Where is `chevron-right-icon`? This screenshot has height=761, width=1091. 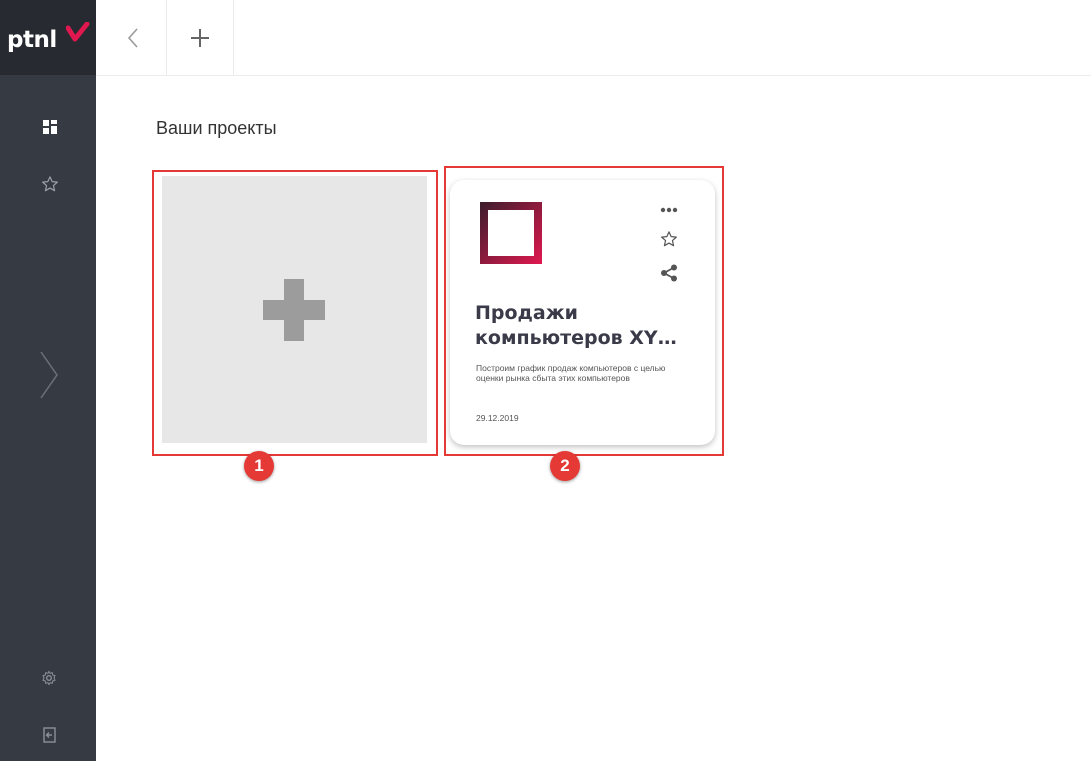 chevron-right-icon is located at coordinates (49, 375).